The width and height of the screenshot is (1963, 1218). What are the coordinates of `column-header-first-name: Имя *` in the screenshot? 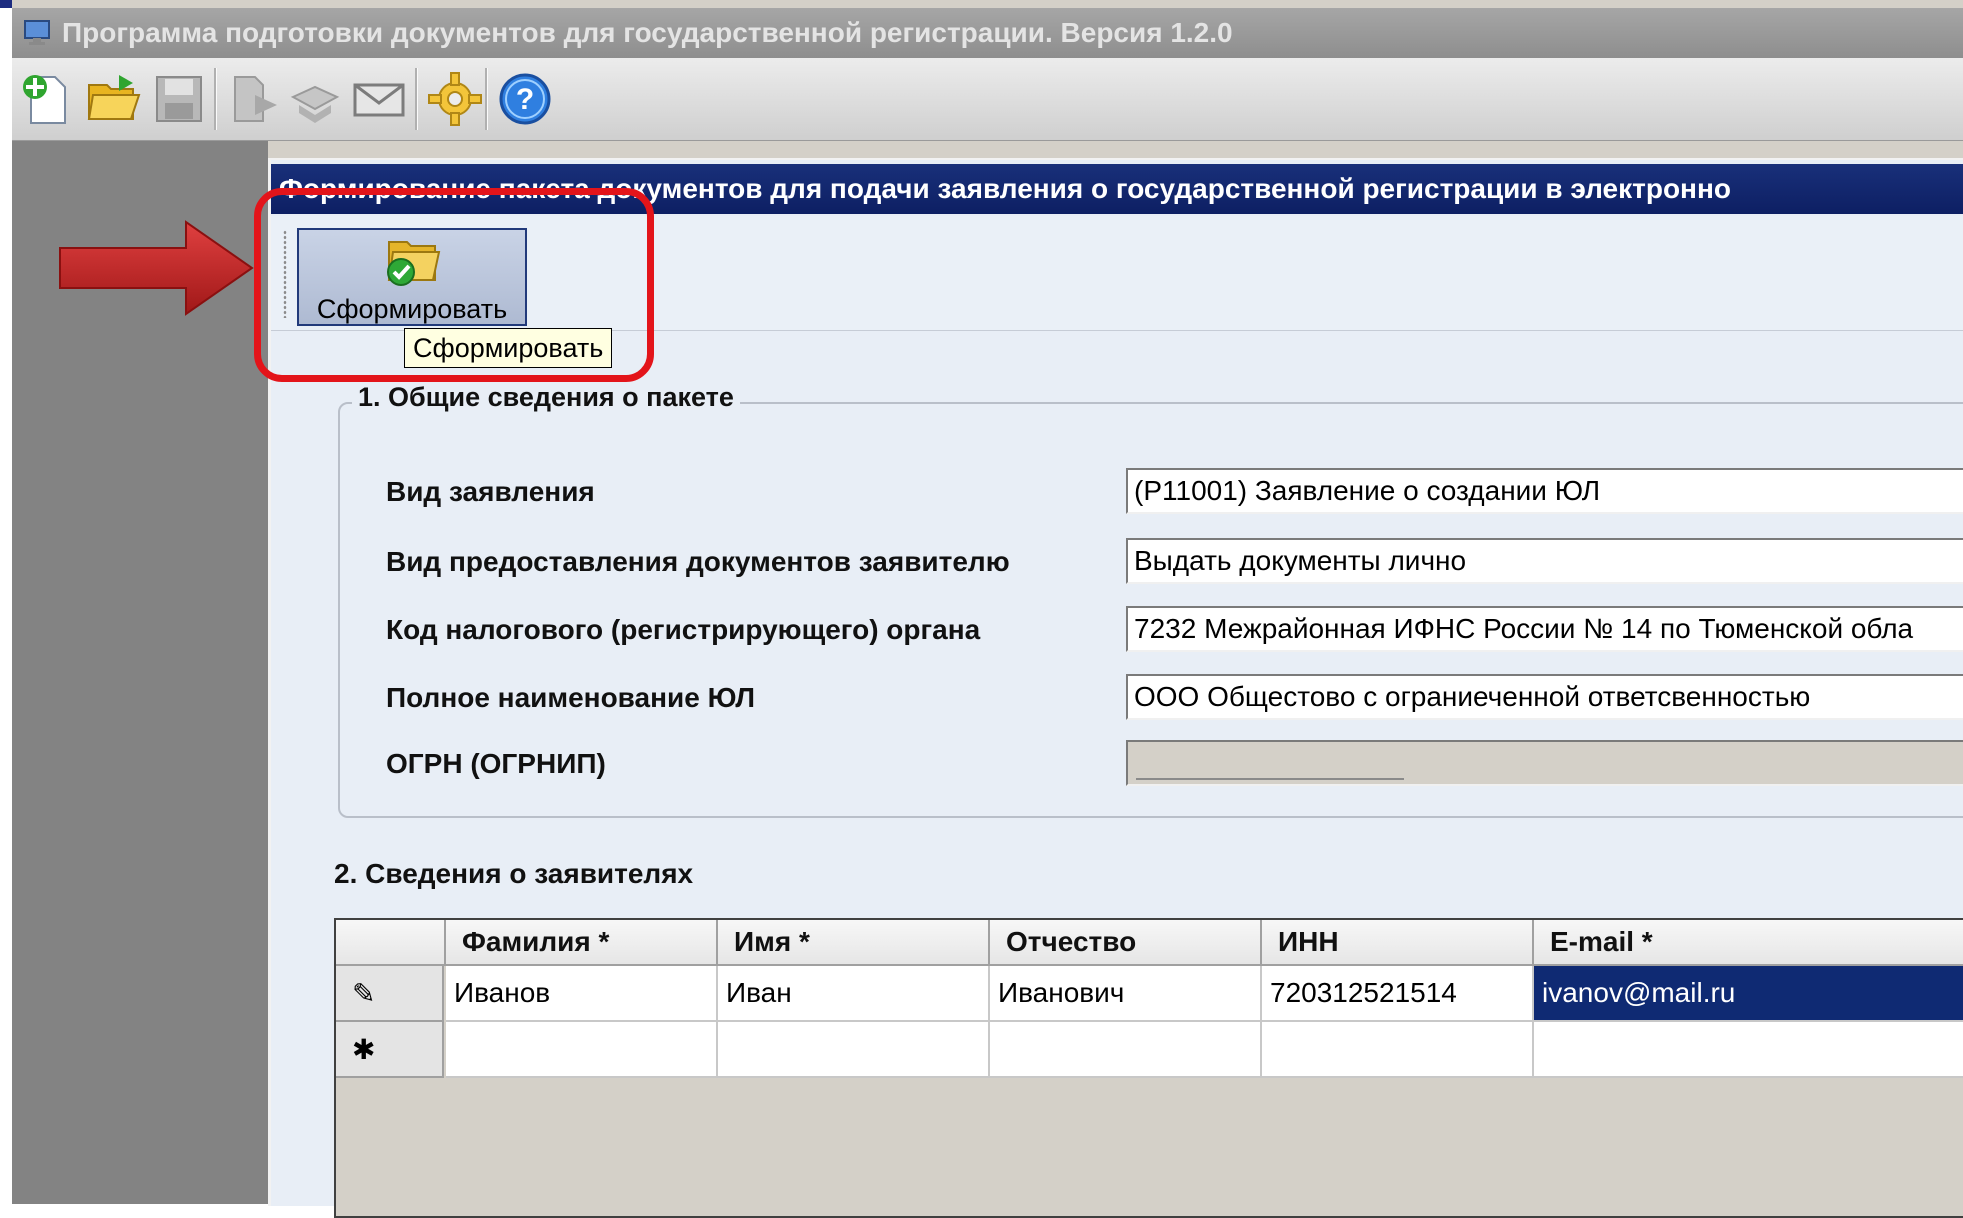 It's located at (854, 943).